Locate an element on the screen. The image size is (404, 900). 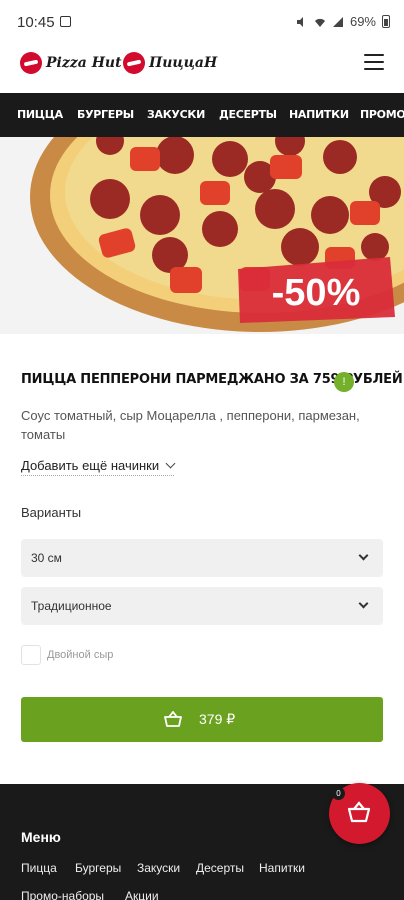
nav-item-snacks: ЗАКУСКИ is located at coordinates (176, 115).